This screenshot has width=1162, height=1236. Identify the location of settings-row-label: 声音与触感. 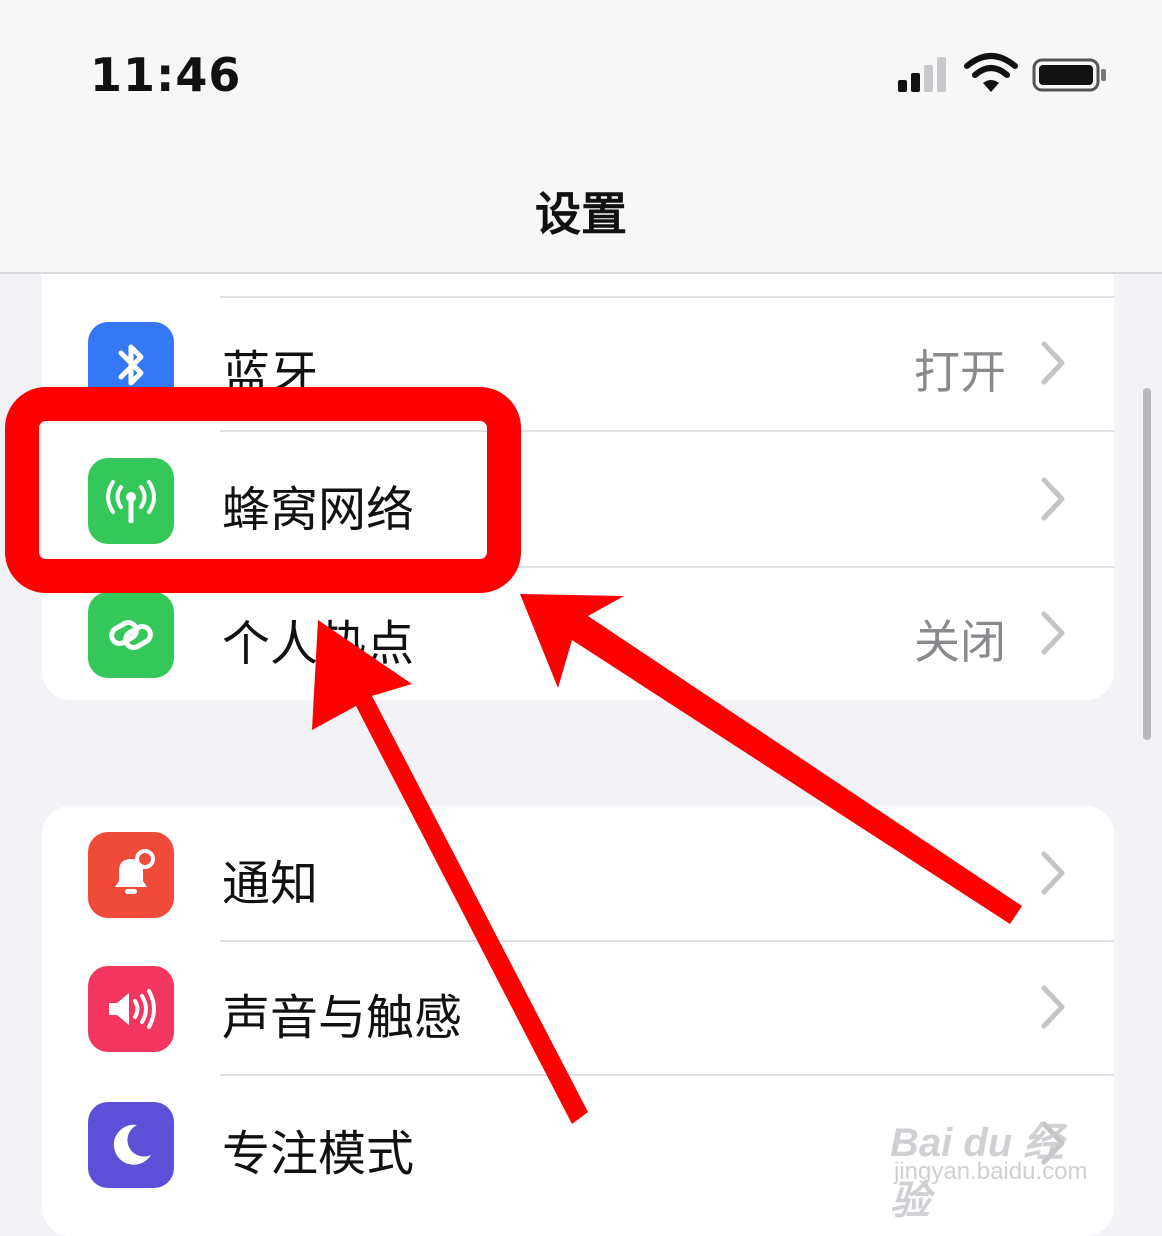
(342, 1018).